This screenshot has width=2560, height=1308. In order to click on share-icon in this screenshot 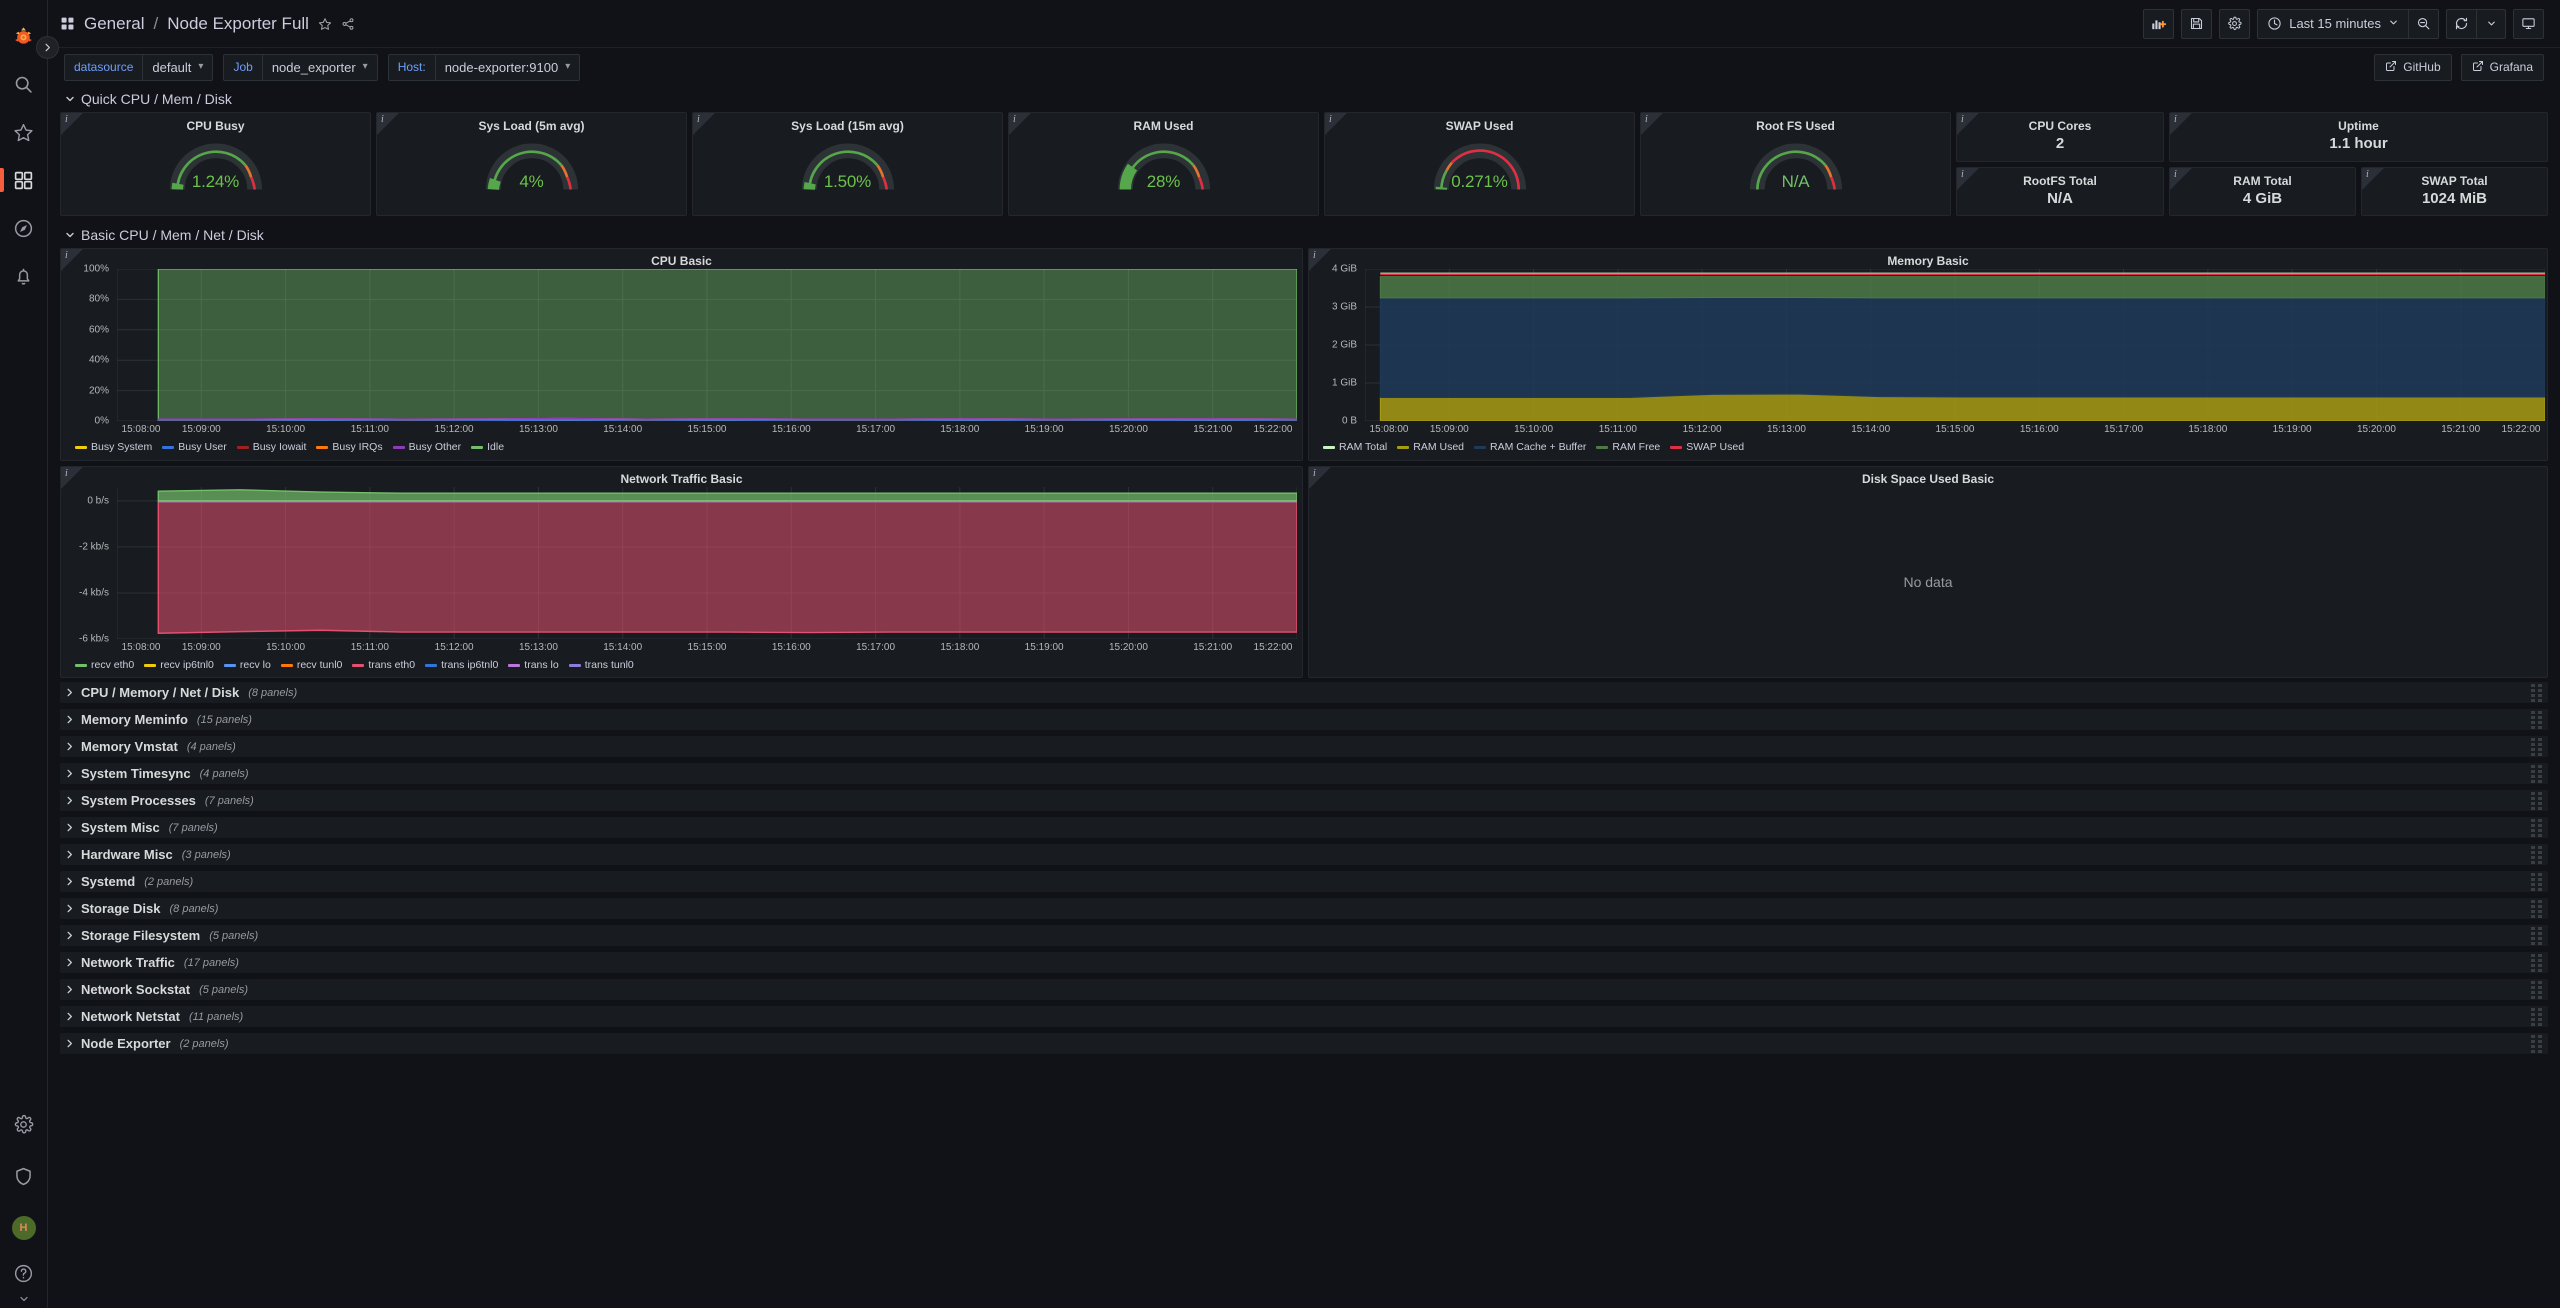, I will do `click(348, 24)`.